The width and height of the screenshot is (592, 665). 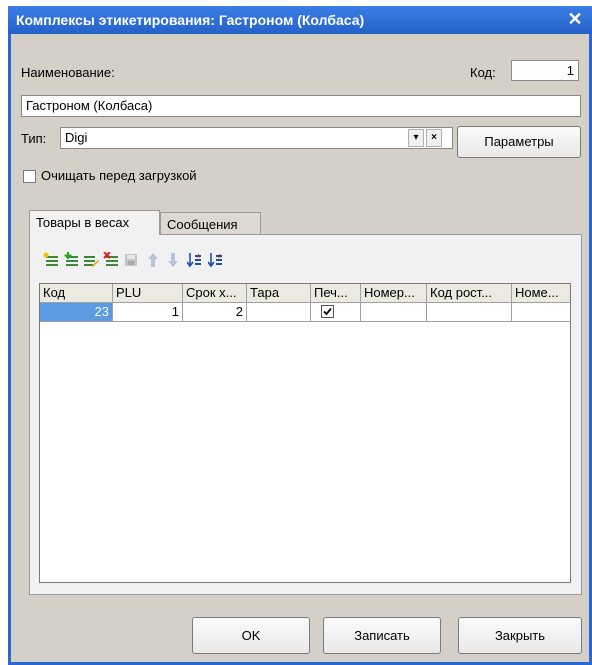 What do you see at coordinates (119, 175) in the screenshot?
I see `clear-before-load-label: Очищать перед загрузкой` at bounding box center [119, 175].